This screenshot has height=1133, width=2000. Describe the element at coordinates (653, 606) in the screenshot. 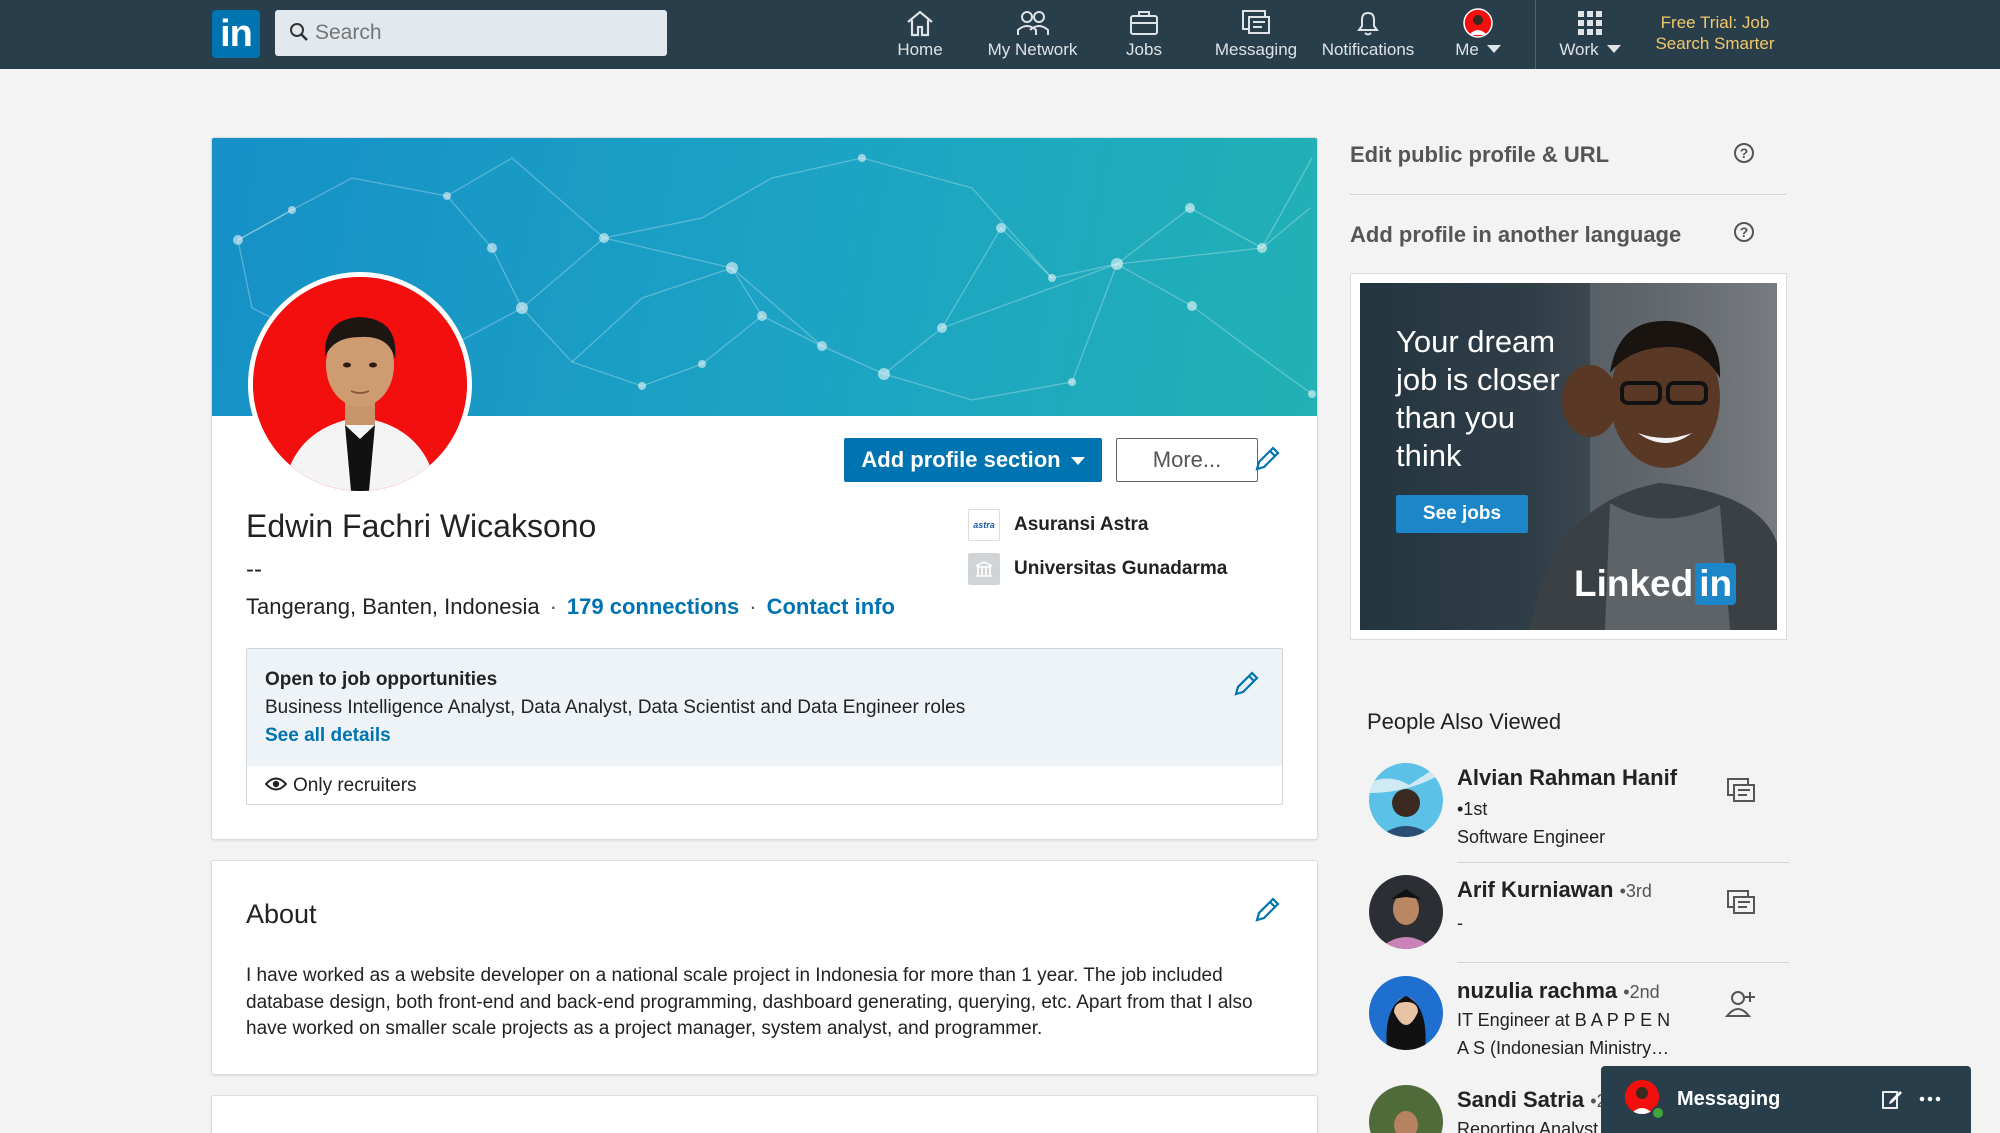

I see `connections-link: 179 connections` at that location.